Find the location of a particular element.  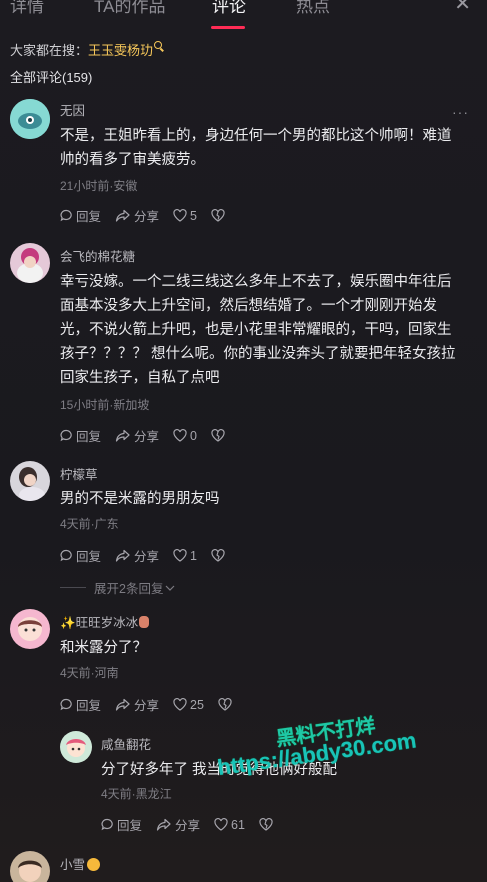

bear-emoji-icon is located at coordinates (144, 622).